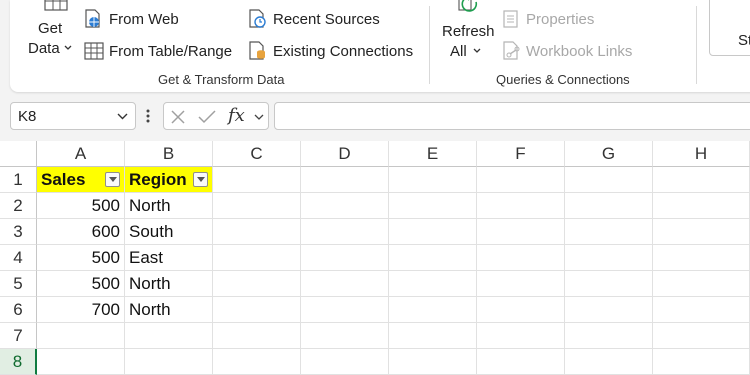  What do you see at coordinates (512, 116) in the screenshot?
I see `formula-input` at bounding box center [512, 116].